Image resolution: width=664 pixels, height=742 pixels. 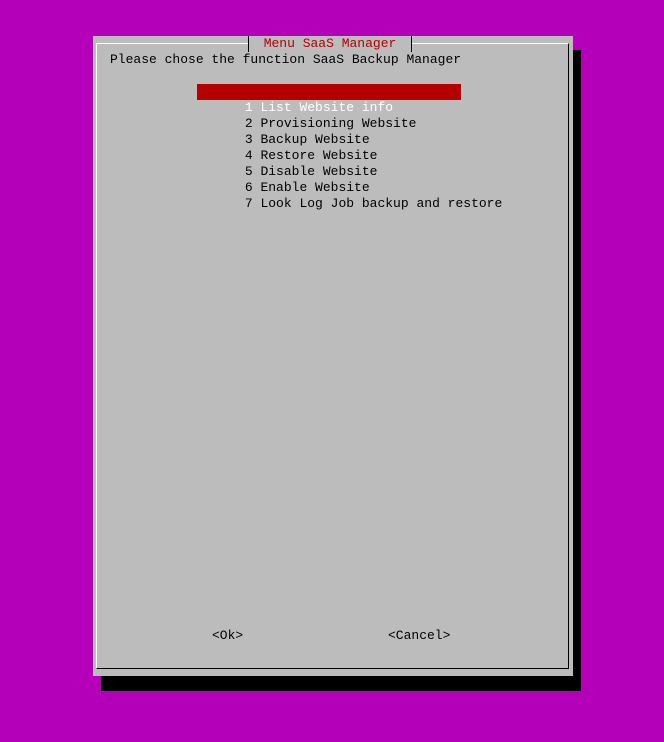 What do you see at coordinates (248, 187) in the screenshot?
I see `menu-item-tag: 6` at bounding box center [248, 187].